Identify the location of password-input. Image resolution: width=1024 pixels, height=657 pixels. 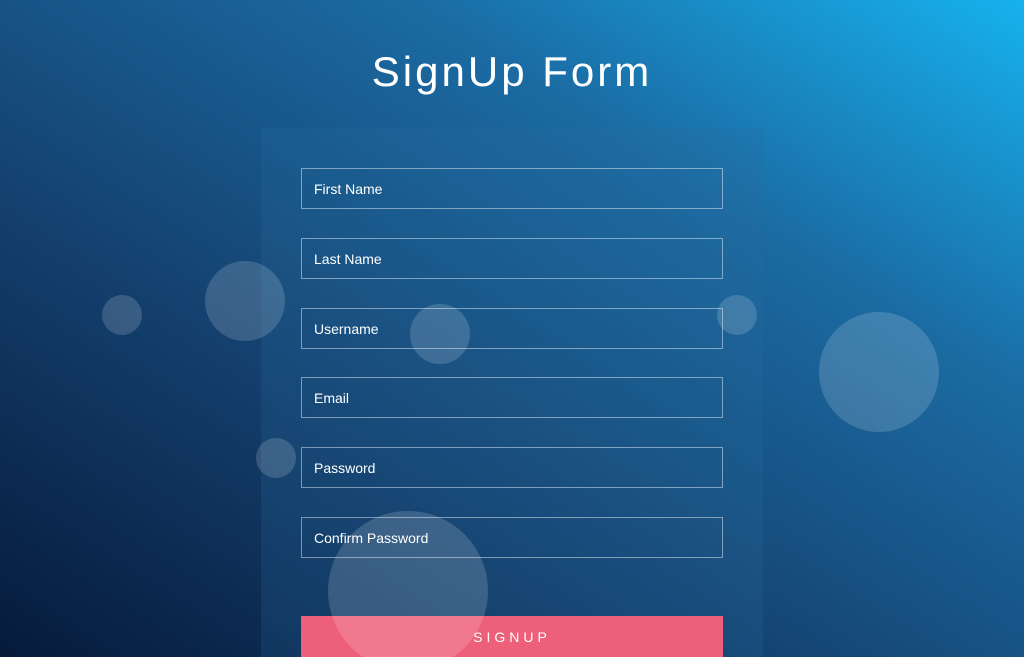
(512, 467).